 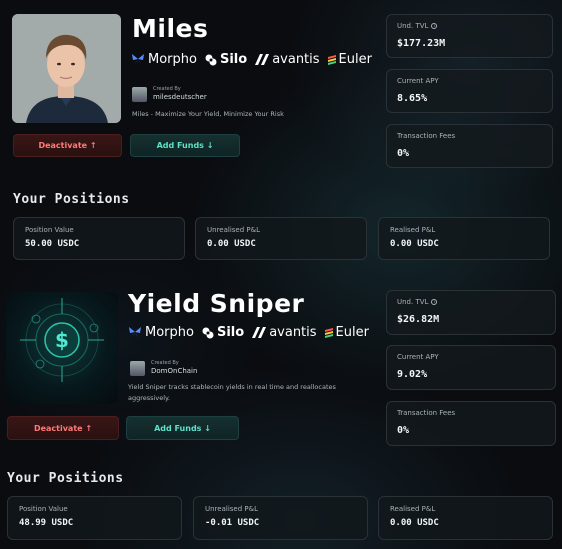 What do you see at coordinates (232, 523) in the screenshot?
I see `pos-value: -0.01 USDC` at bounding box center [232, 523].